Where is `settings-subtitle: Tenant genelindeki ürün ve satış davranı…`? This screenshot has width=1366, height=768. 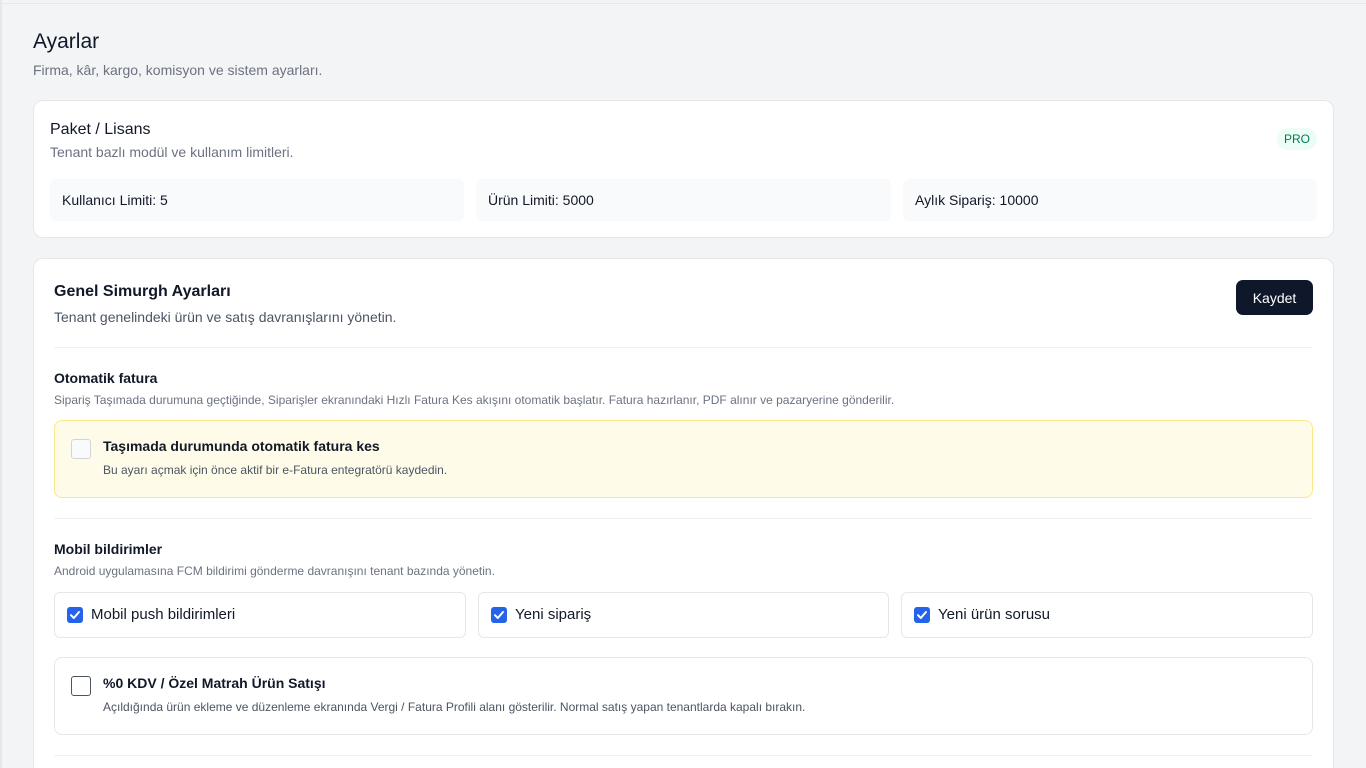
settings-subtitle: Tenant genelindeki ürün ve satış davranı… is located at coordinates (225, 317).